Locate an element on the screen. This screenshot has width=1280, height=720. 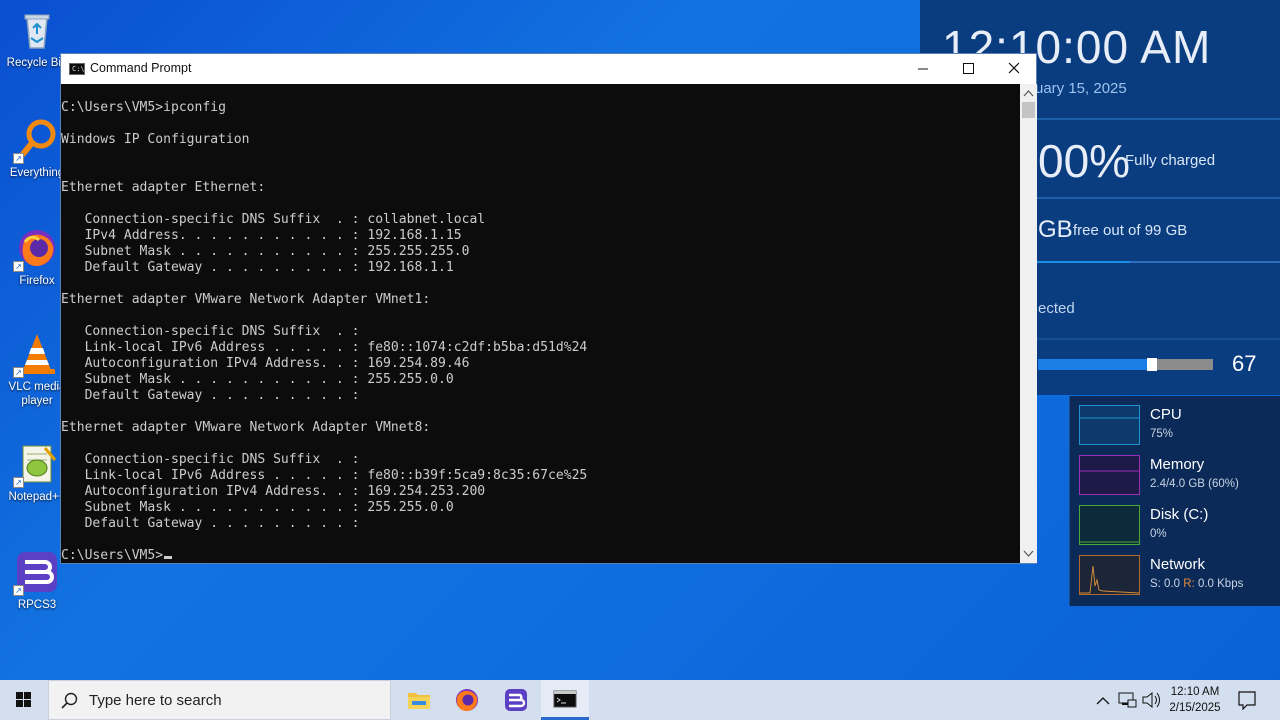
perf-name: CPU is located at coordinates (1166, 414).